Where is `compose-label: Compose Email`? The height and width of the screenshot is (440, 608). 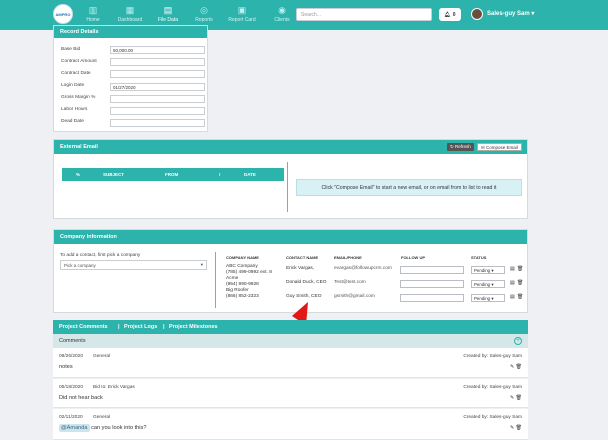 compose-label: Compose Email is located at coordinates (502, 147).